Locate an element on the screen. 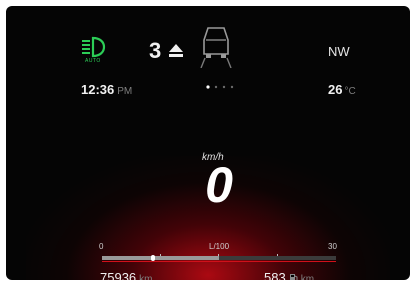 This screenshot has width=420, height=285. speed-value: 0 is located at coordinates (219, 185).